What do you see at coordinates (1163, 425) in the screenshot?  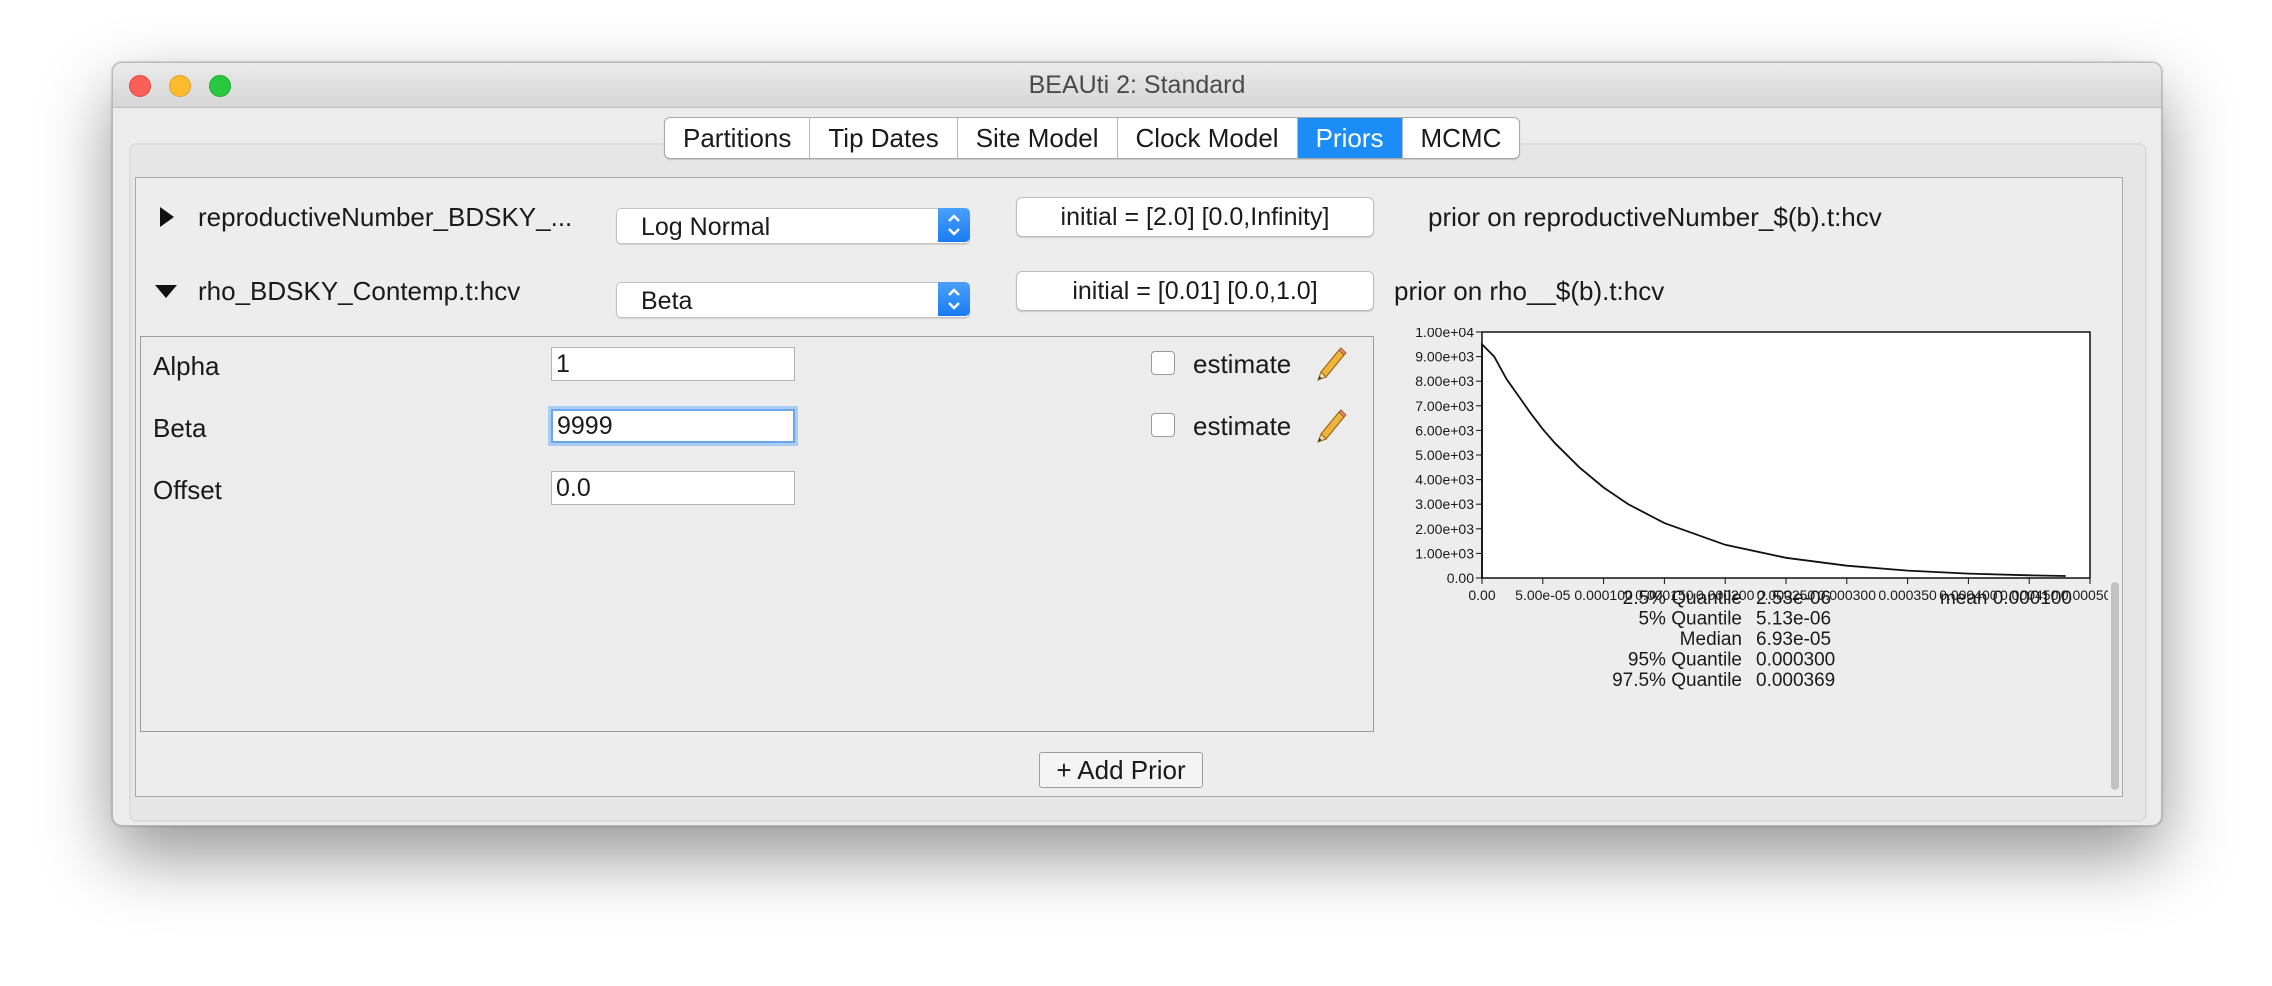 I see `beta-estimate-checkbox` at bounding box center [1163, 425].